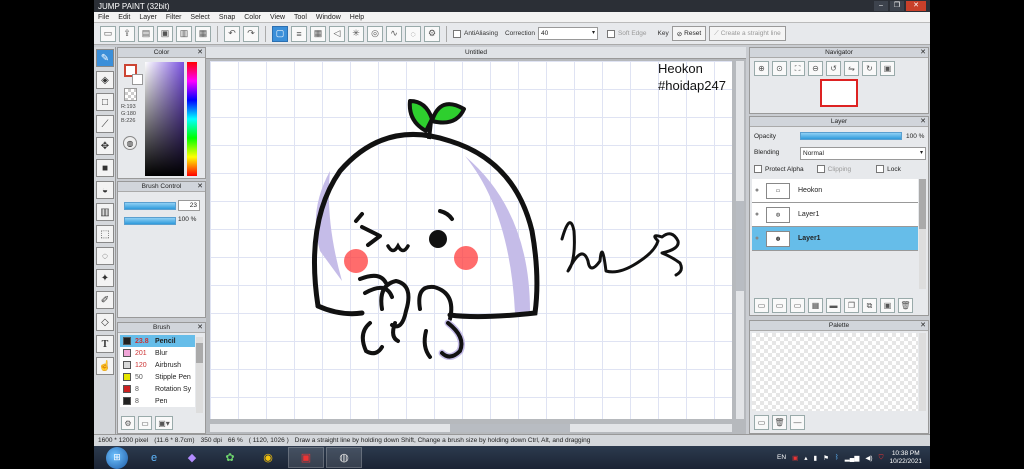  Describe the element at coordinates (252, 17) in the screenshot. I see `menu-color: Color` at that location.